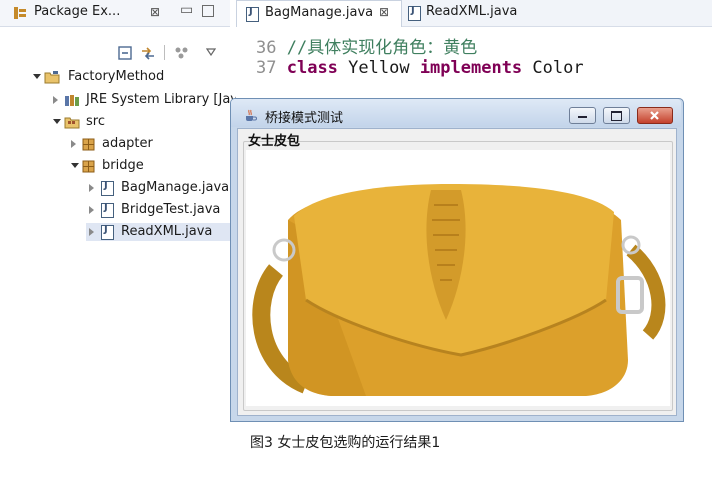 The height and width of the screenshot is (481, 712). Describe the element at coordinates (148, 166) in the screenshot. I see `tree-item-package-bridge: bridge` at that location.